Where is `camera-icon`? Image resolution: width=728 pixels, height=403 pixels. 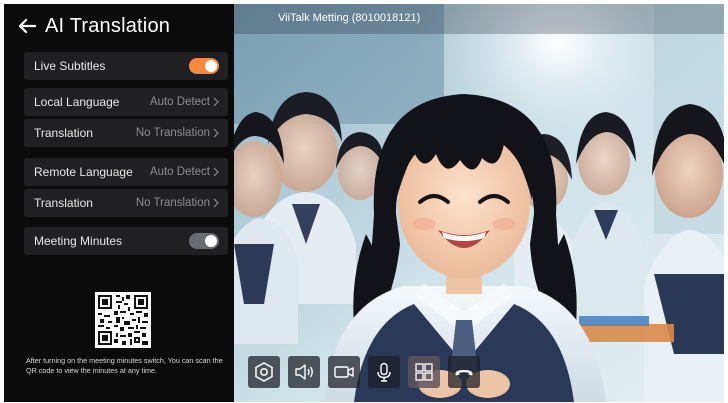
camera-icon is located at coordinates (344, 372).